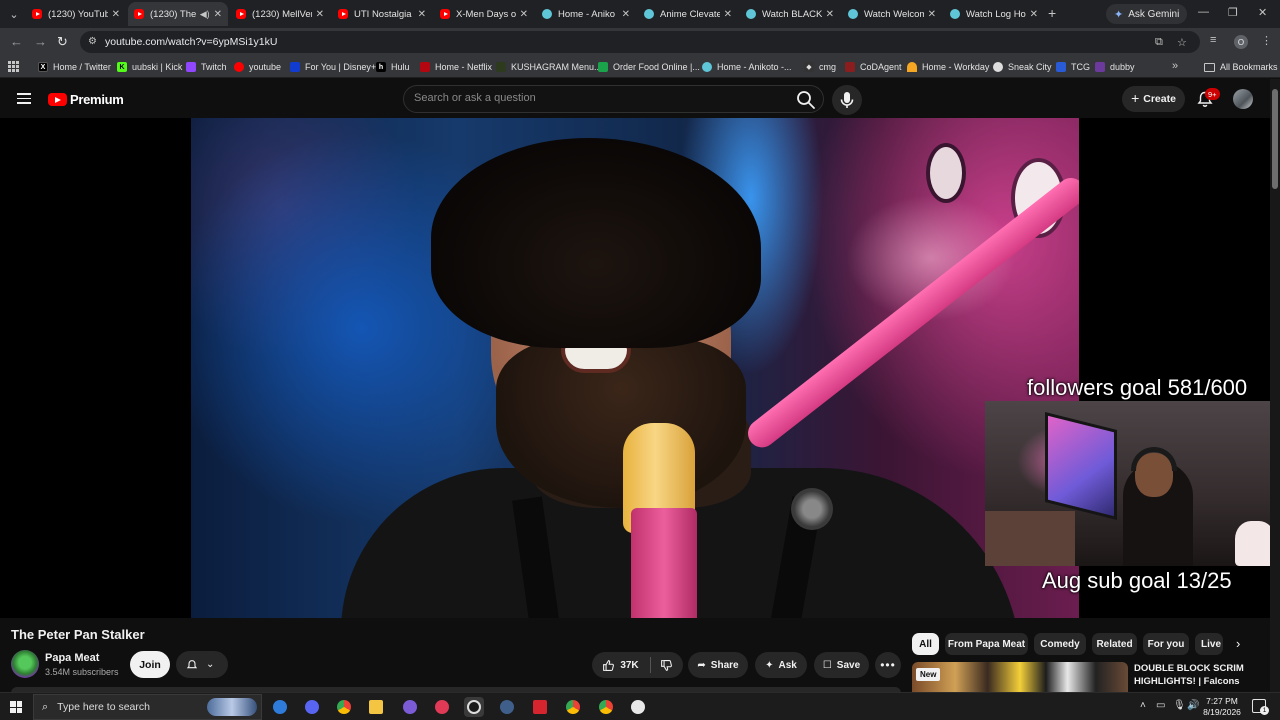  Describe the element at coordinates (948, 67) in the screenshot. I see `bookmark-workday: Home - Workday` at that location.